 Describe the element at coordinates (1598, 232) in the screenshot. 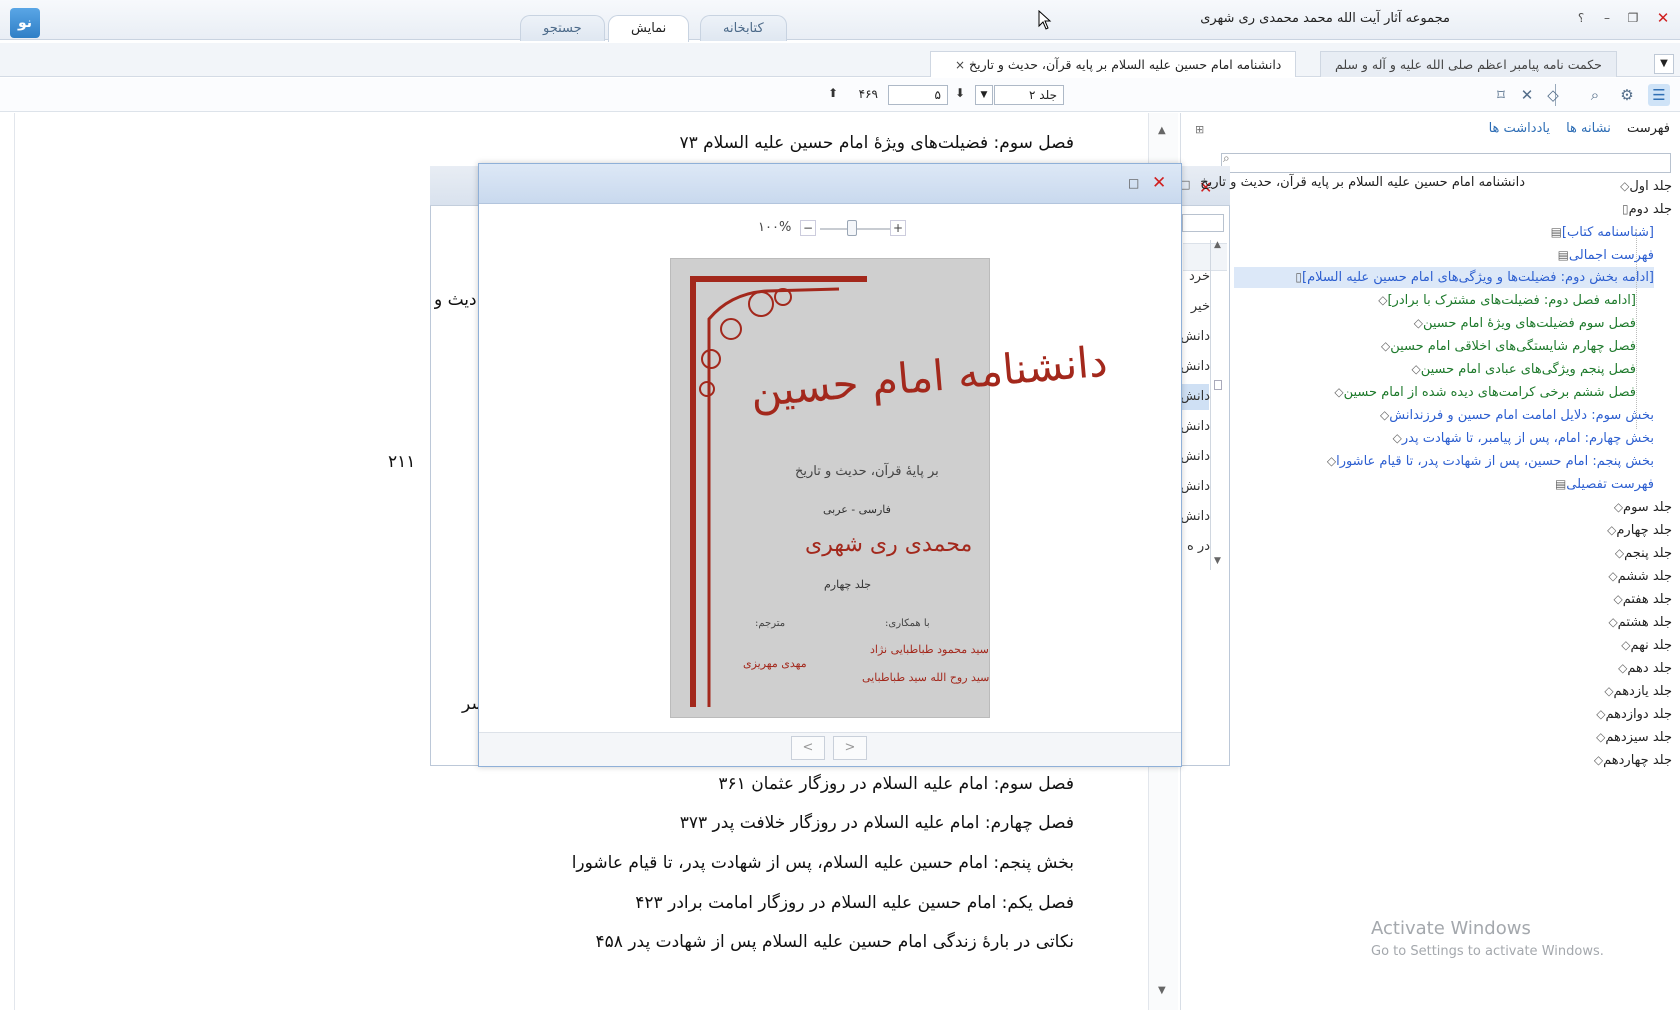

I see `tree-item: [شناسنامه کتاب]▤` at that location.